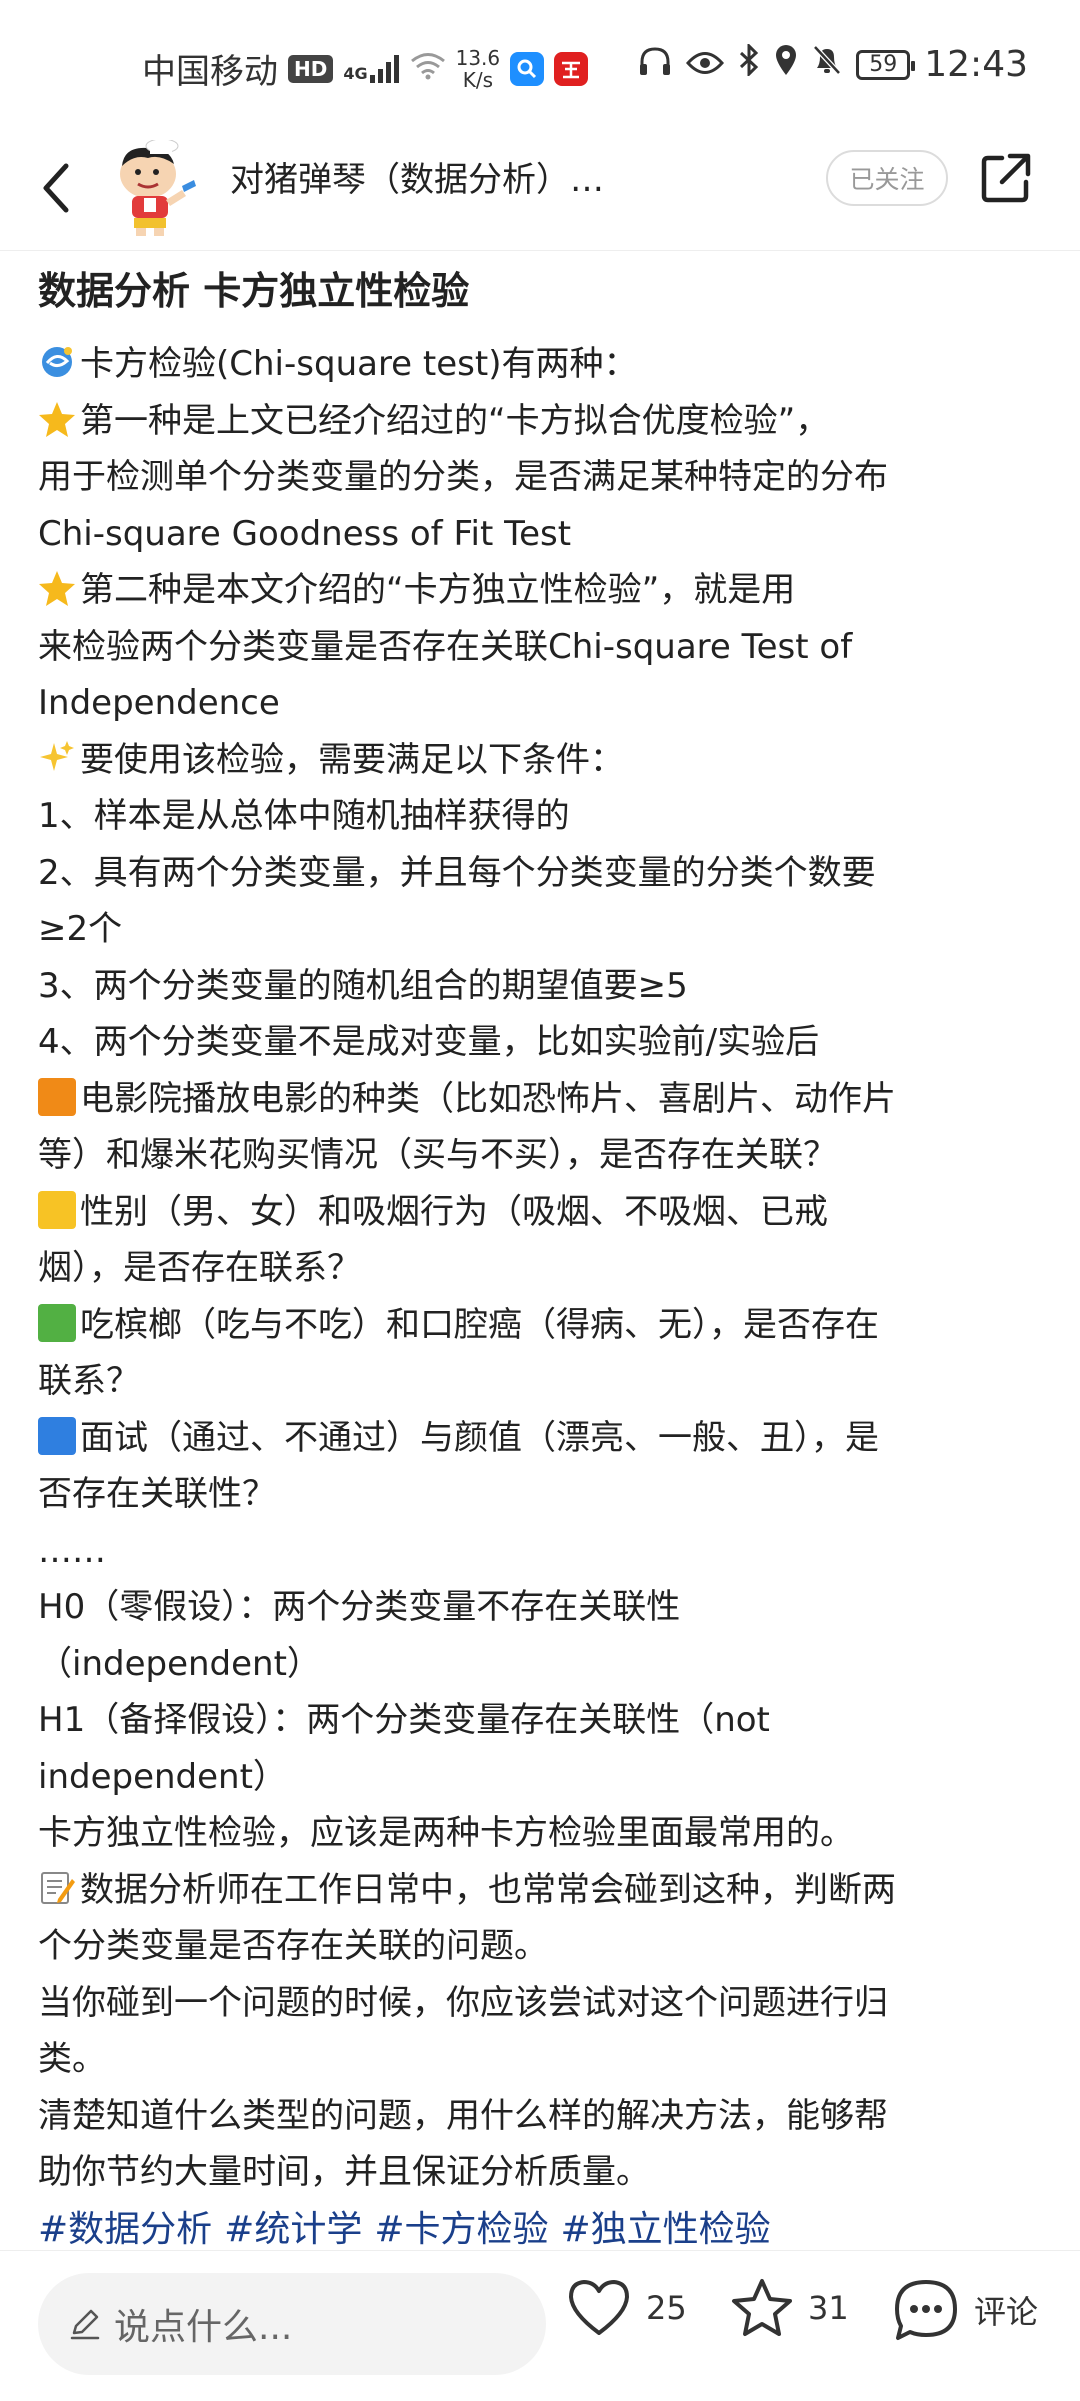  I want to click on text-line: H0（零假设）：两个分类变量不存在关联性, so click(359, 1607).